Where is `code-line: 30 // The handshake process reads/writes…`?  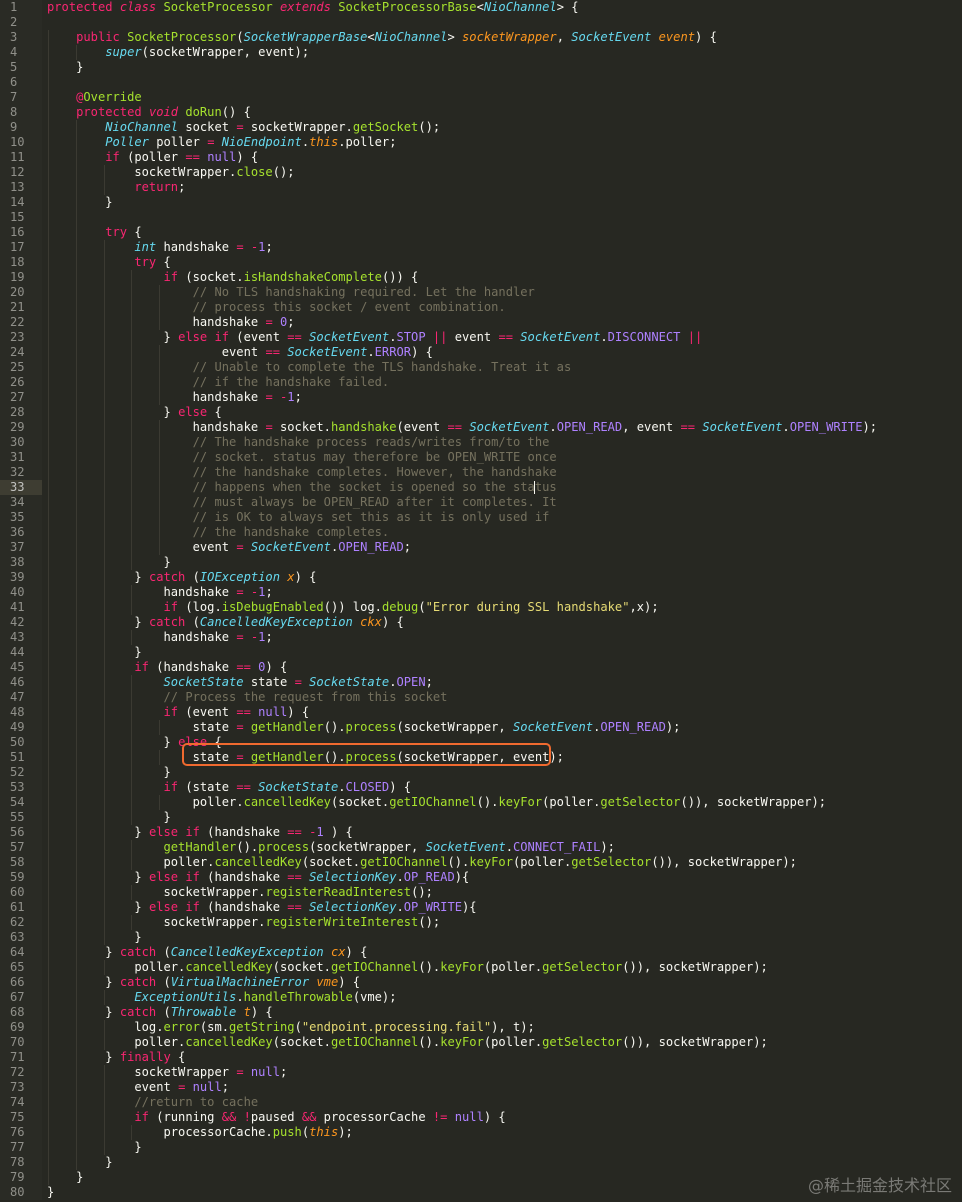
code-line: 30 // The handshake process reads/writes… is located at coordinates (481, 442).